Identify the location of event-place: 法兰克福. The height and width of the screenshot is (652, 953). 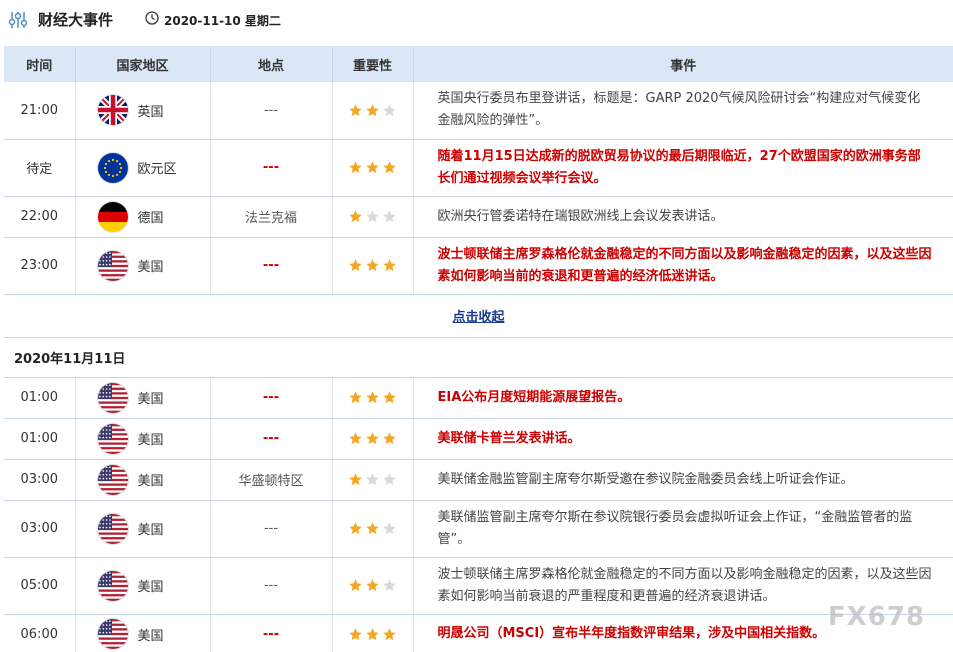
(271, 217).